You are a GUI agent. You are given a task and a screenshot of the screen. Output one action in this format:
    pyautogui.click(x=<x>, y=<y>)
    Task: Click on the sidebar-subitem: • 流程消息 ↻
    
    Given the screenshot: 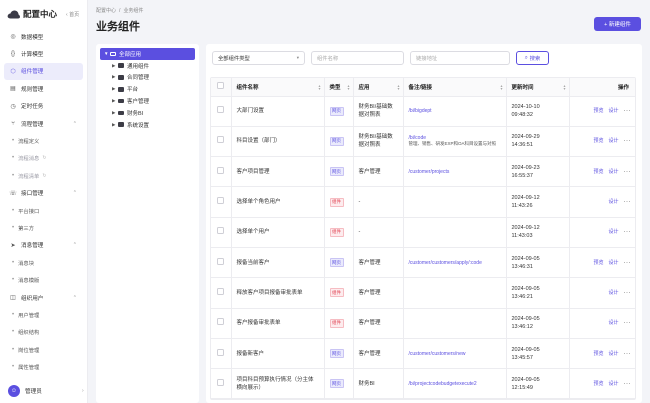 What is the action you would take?
    pyautogui.click(x=43, y=158)
    